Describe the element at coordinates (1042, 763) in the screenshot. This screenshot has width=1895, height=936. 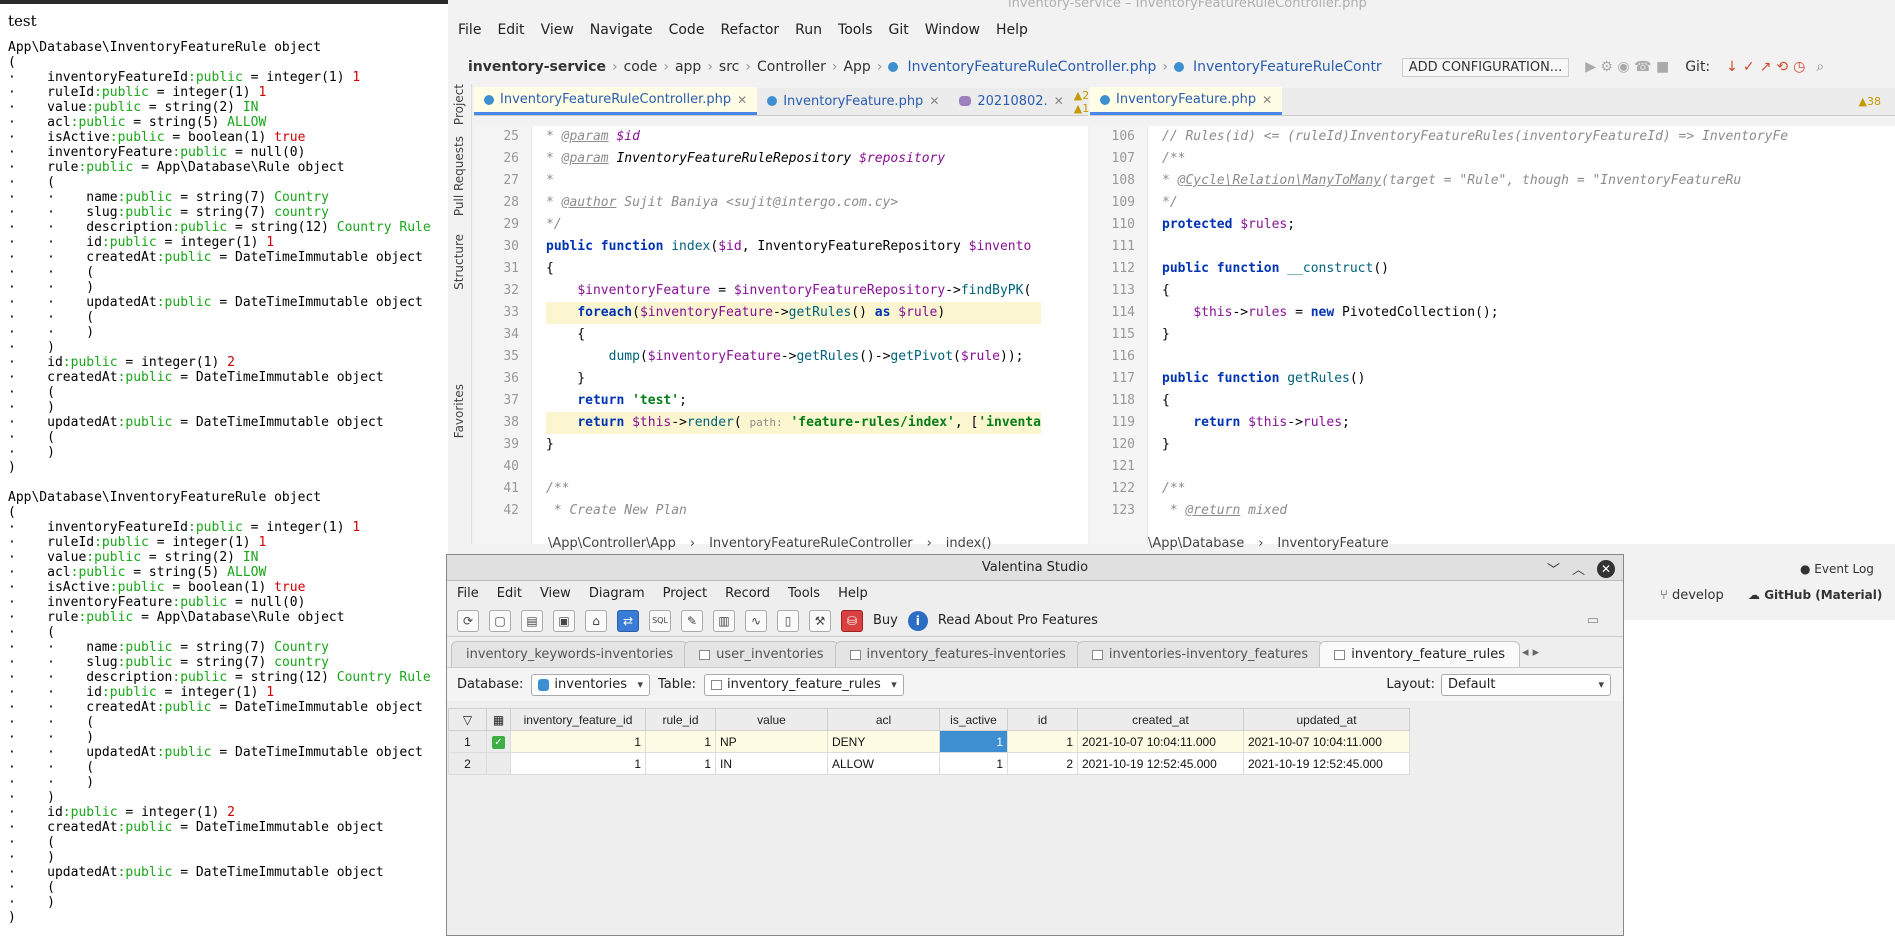
I see `table-cell: 2` at that location.